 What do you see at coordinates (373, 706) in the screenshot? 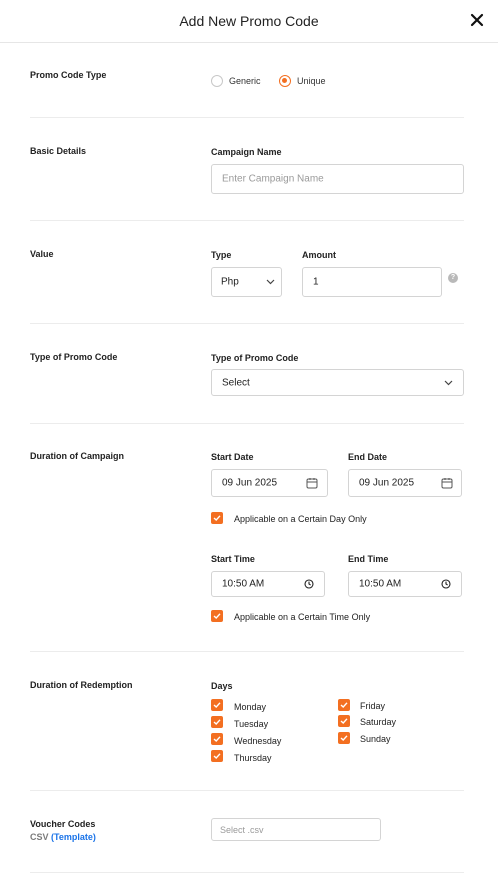
I see `day-label: Friday` at bounding box center [373, 706].